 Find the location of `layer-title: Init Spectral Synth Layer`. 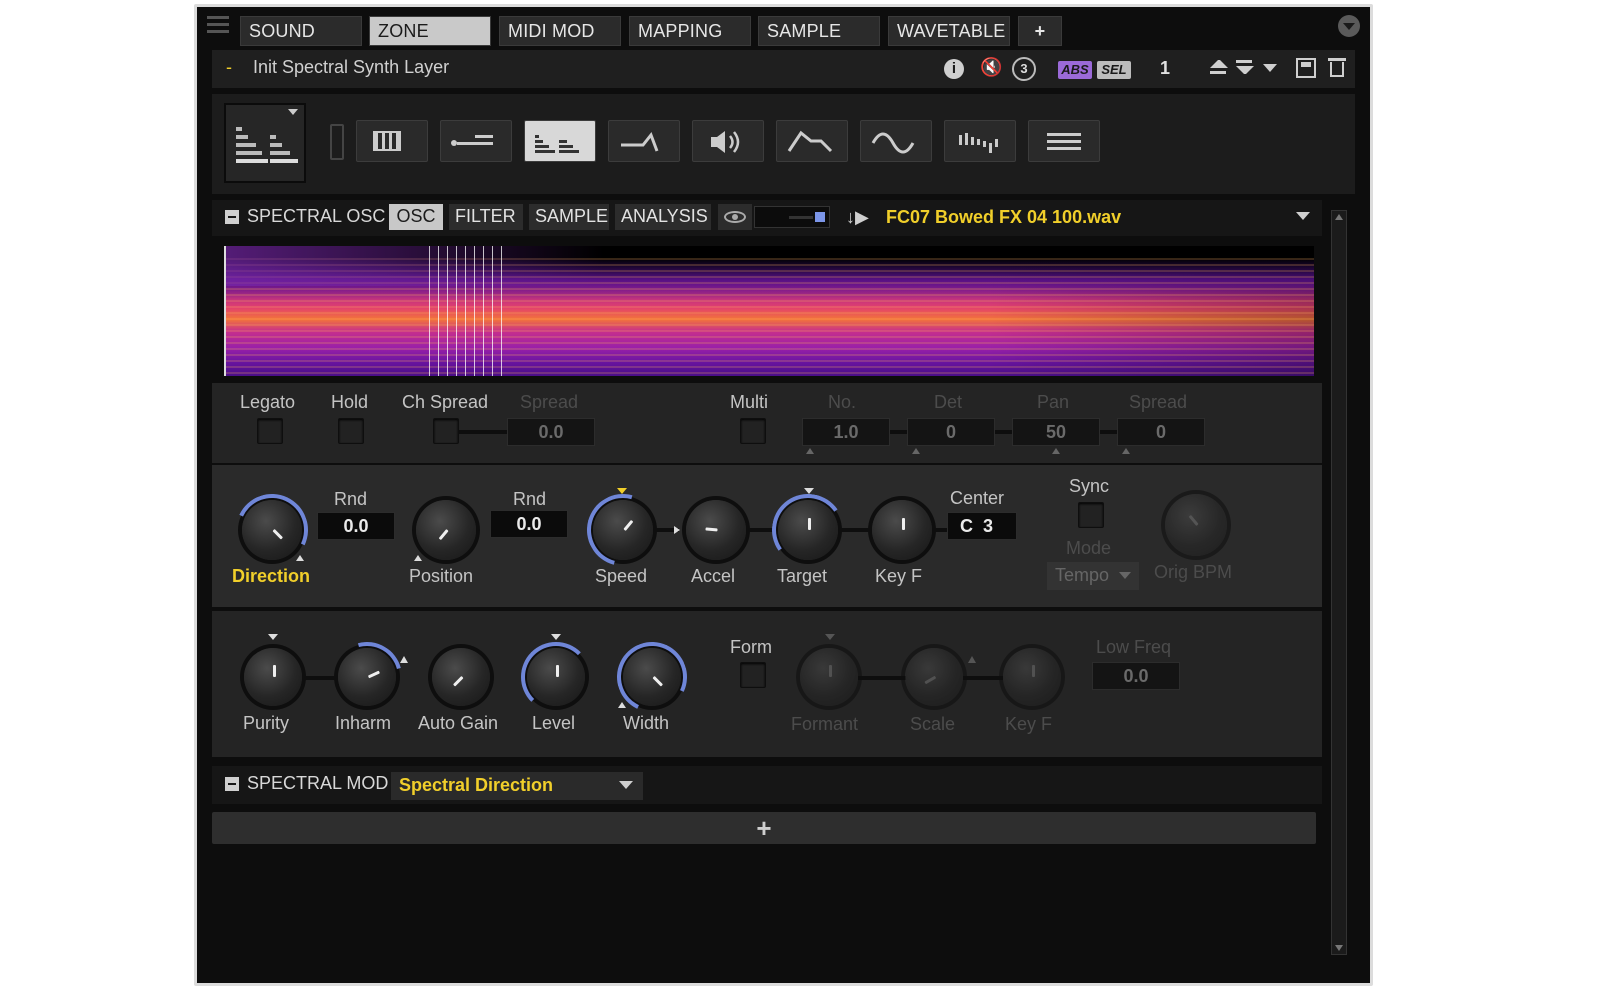

layer-title: Init Spectral Synth Layer is located at coordinates (351, 67).